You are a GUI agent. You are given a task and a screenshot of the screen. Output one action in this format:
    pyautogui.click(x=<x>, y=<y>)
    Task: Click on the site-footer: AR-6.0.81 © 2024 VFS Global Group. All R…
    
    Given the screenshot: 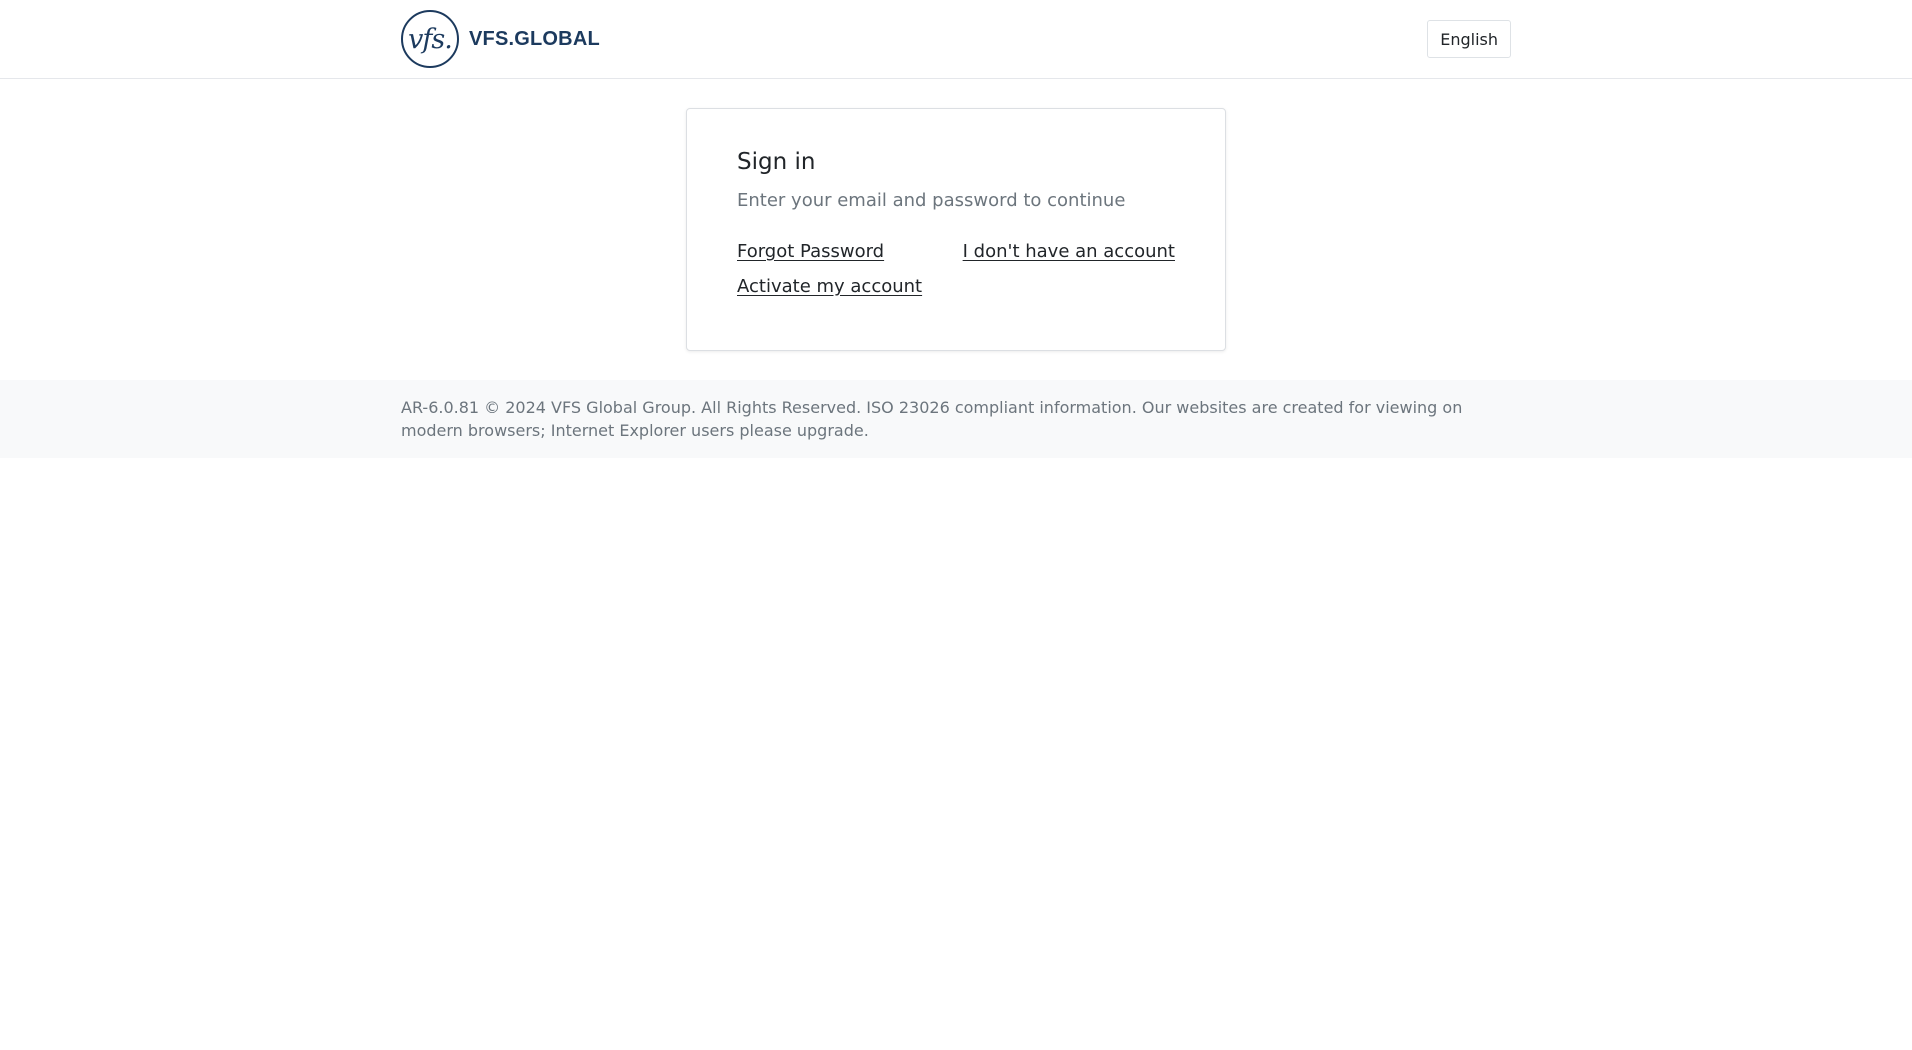 What is the action you would take?
    pyautogui.click(x=956, y=419)
    